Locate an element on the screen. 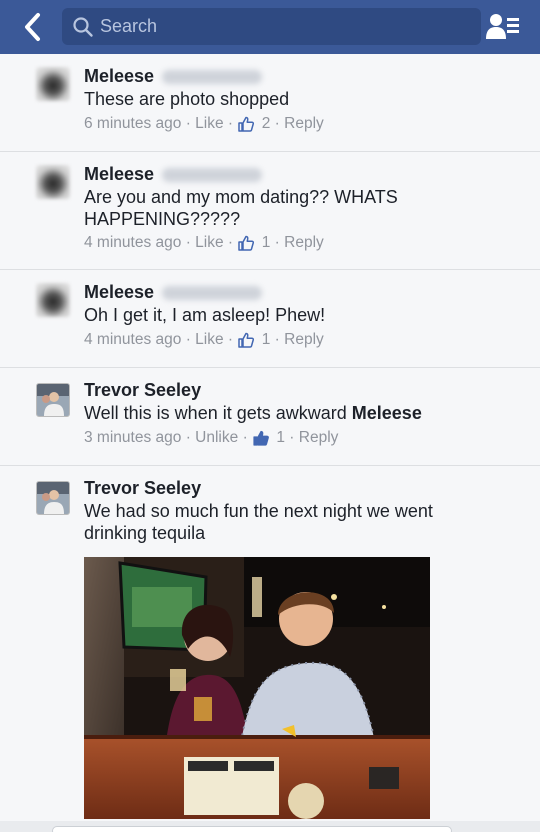 Image resolution: width=540 pixels, height=832 pixels. top-bar: Search is located at coordinates (270, 27).